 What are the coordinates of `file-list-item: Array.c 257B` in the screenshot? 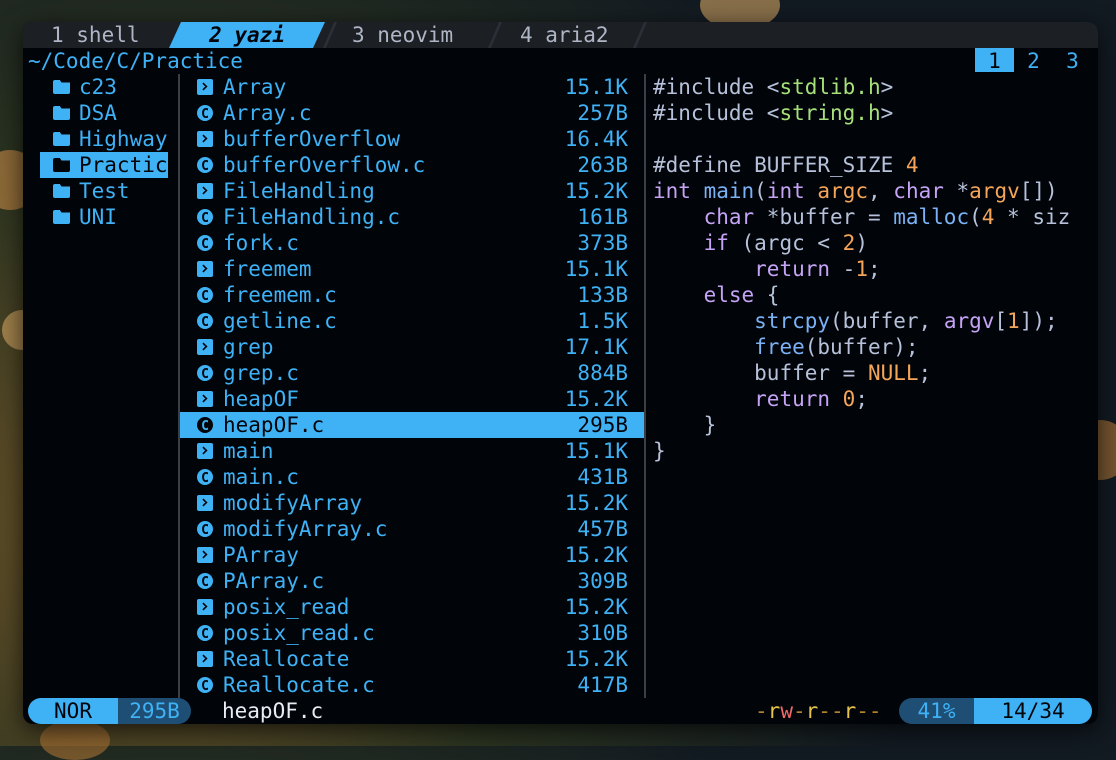 It's located at (412, 114).